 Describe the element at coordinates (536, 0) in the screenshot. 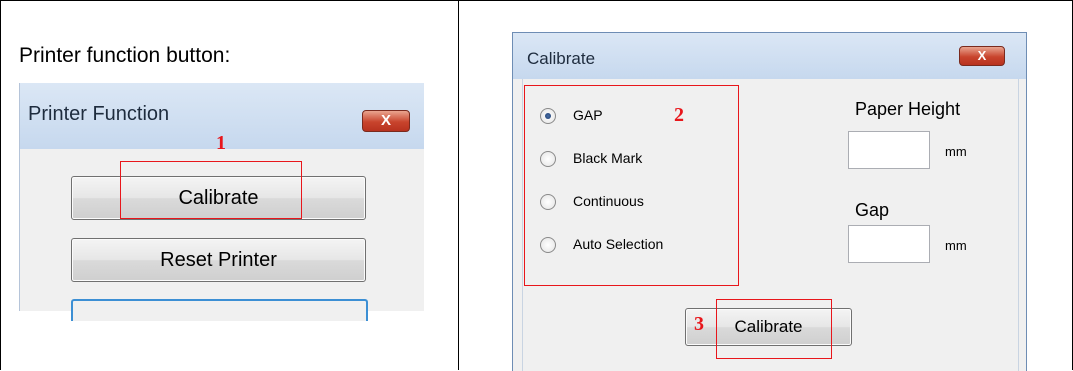

I see `table-top-border` at that location.